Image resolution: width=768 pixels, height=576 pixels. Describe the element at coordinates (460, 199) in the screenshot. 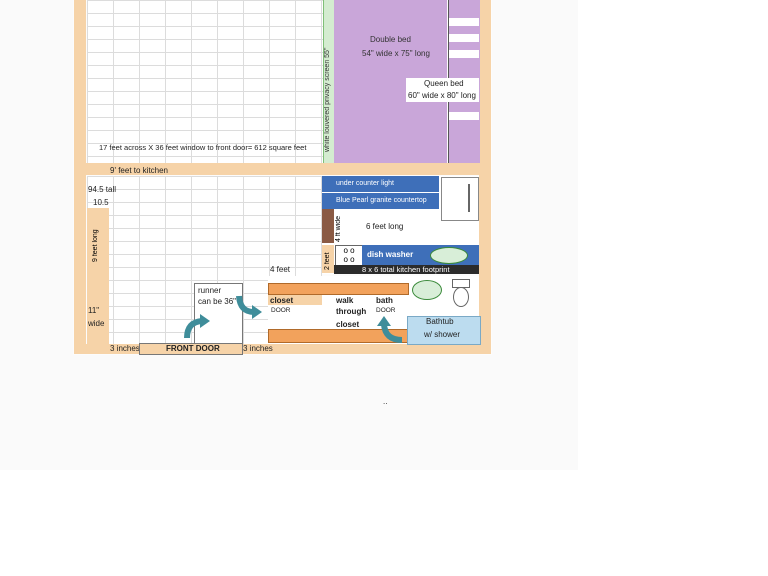

I see `fridge-icon` at that location.